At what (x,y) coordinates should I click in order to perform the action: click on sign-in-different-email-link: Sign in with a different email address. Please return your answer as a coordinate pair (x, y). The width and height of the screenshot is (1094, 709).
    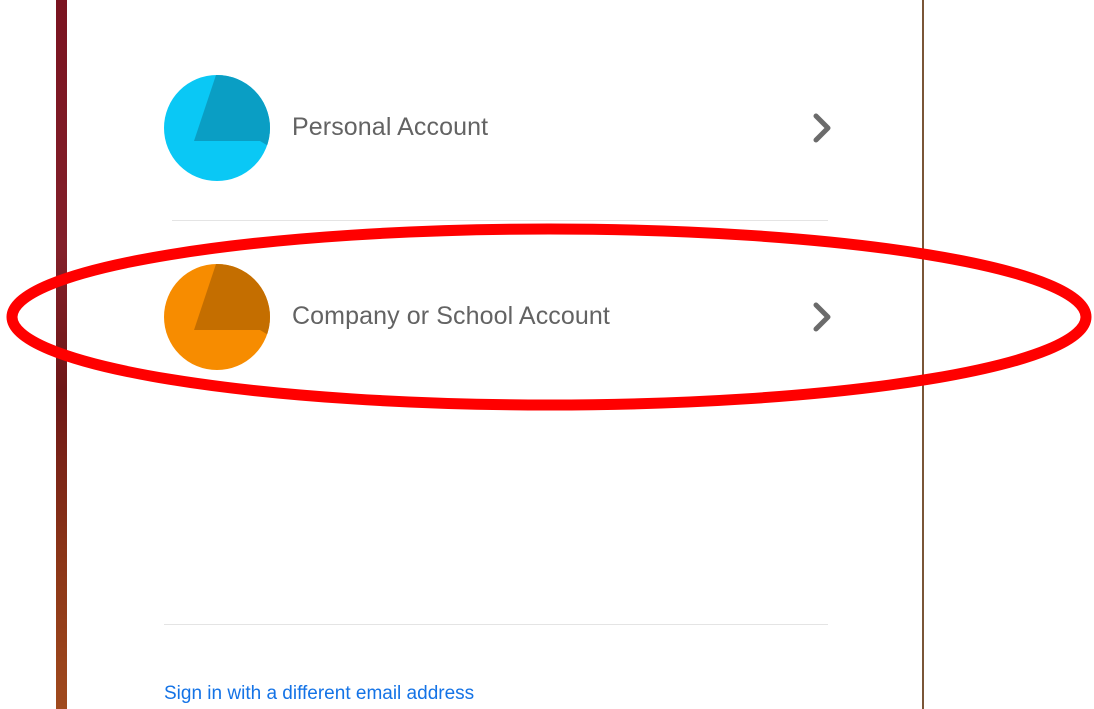
    Looking at the image, I should click on (319, 694).